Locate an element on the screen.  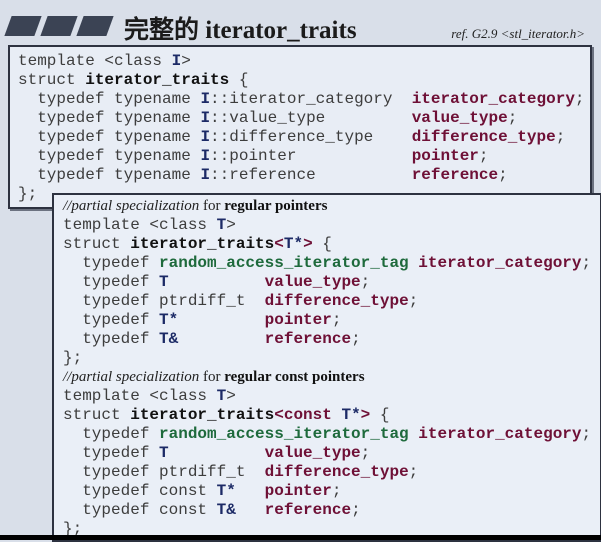
code-token: T& is located at coordinates (169, 339).